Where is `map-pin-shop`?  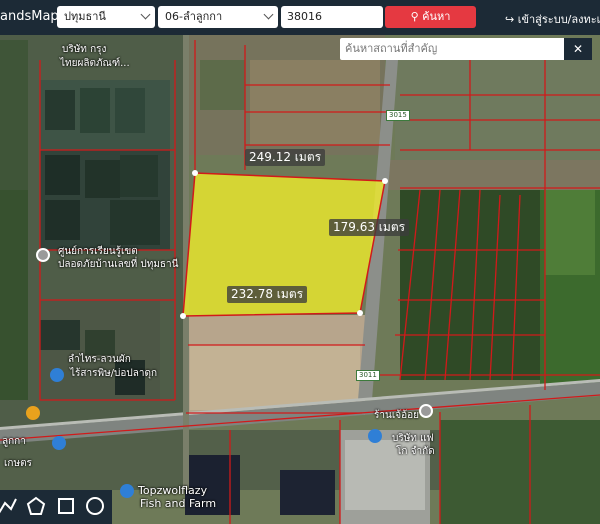 map-pin-shop is located at coordinates (426, 411).